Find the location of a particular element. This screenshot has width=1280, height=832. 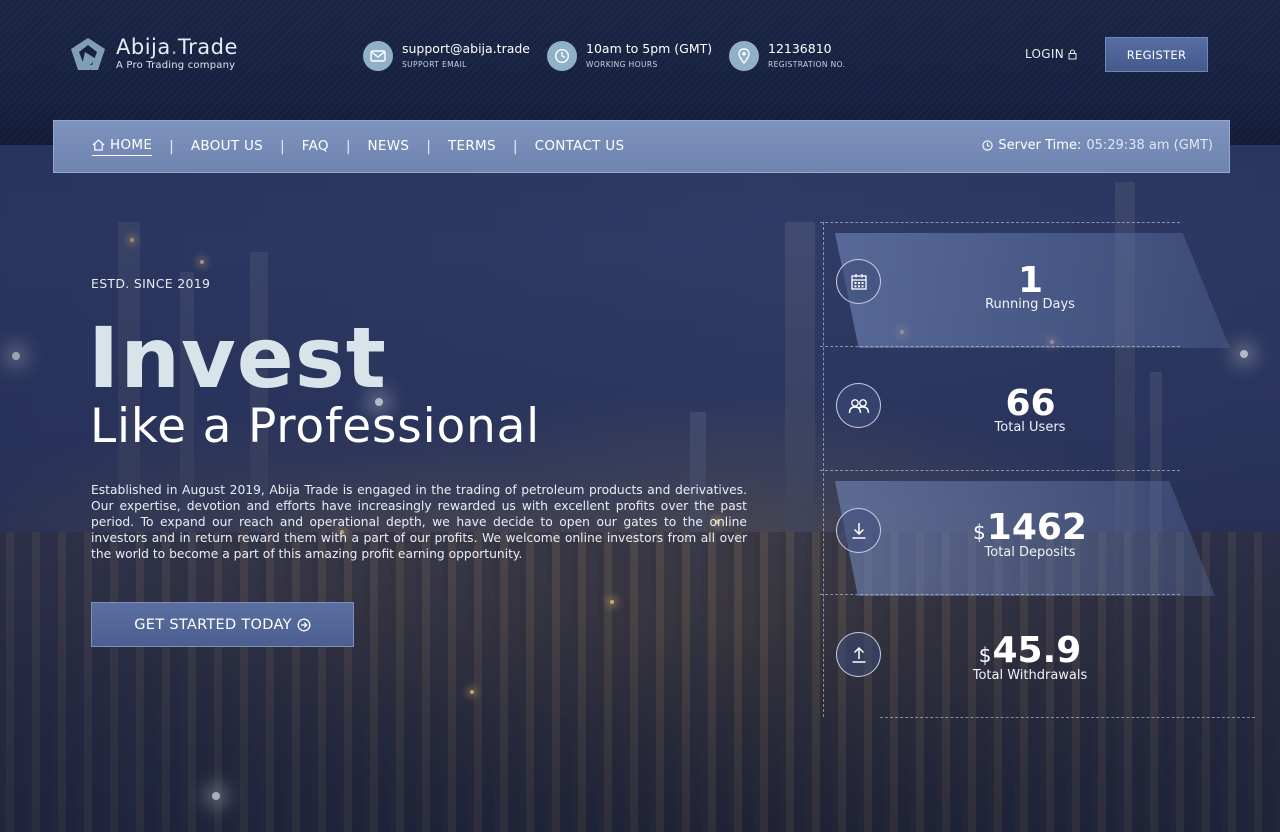

working-hours-value: 10am to 5pm (GMT) is located at coordinates (649, 48).